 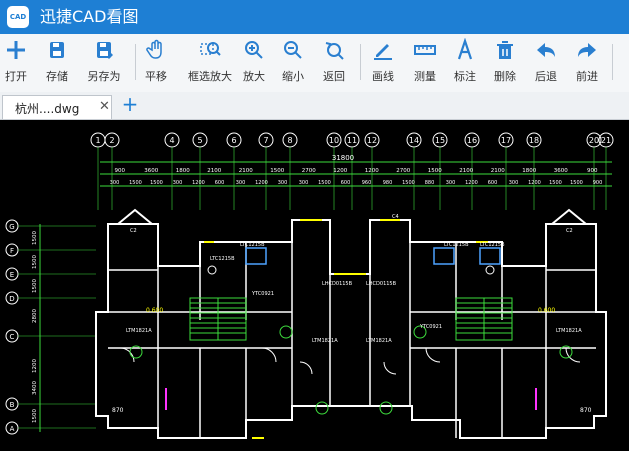 What do you see at coordinates (534, 140) in the screenshot?
I see `axis-label: 18` at bounding box center [534, 140].